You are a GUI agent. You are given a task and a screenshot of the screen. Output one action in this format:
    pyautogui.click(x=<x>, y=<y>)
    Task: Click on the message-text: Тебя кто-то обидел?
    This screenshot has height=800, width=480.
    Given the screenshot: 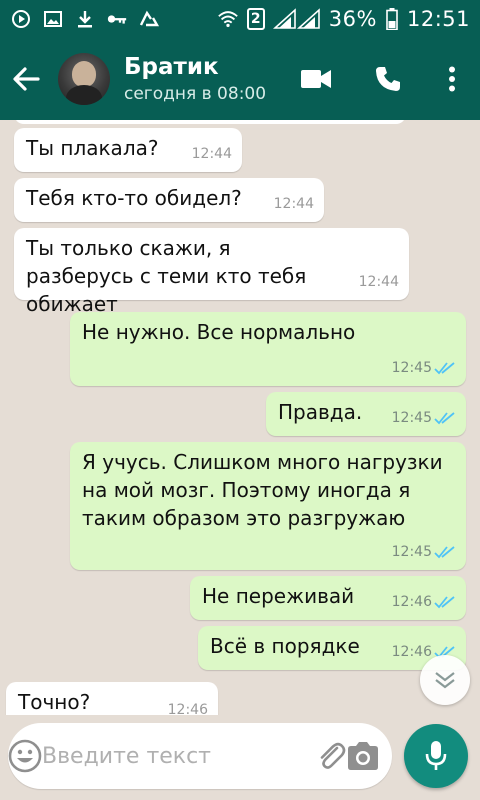 What is the action you would take?
    pyautogui.click(x=134, y=198)
    